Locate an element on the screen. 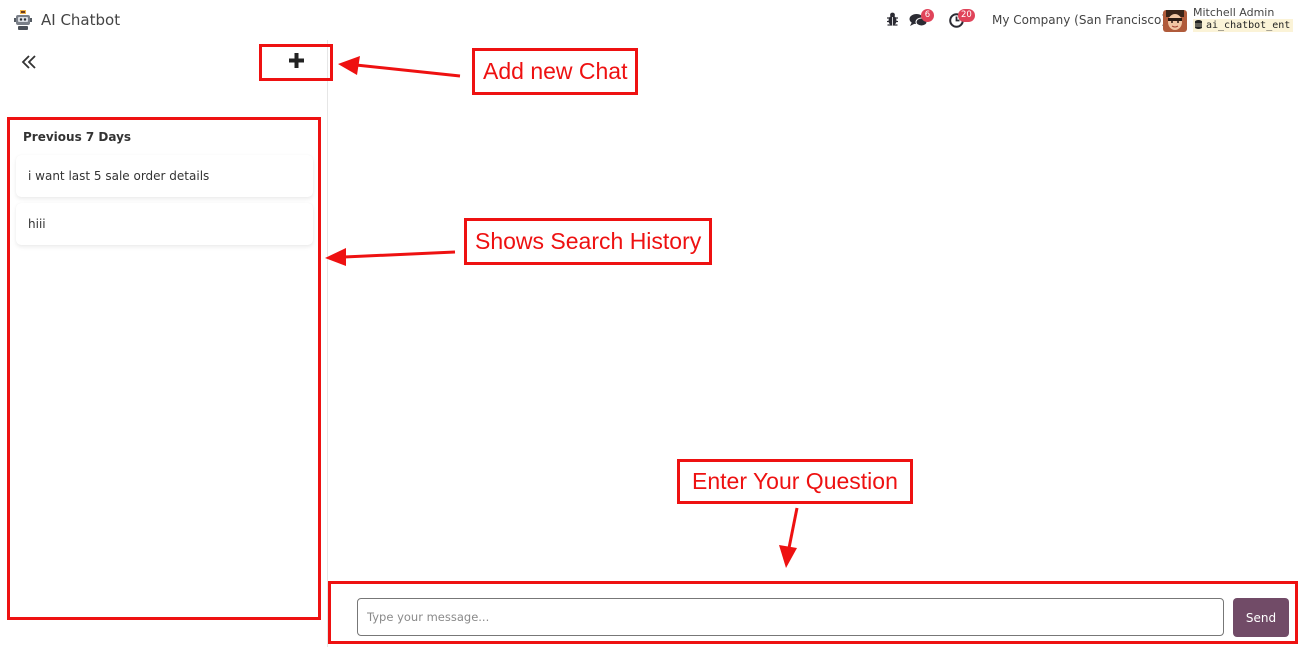 The image size is (1313, 647). messages-badge: 6 is located at coordinates (927, 15).